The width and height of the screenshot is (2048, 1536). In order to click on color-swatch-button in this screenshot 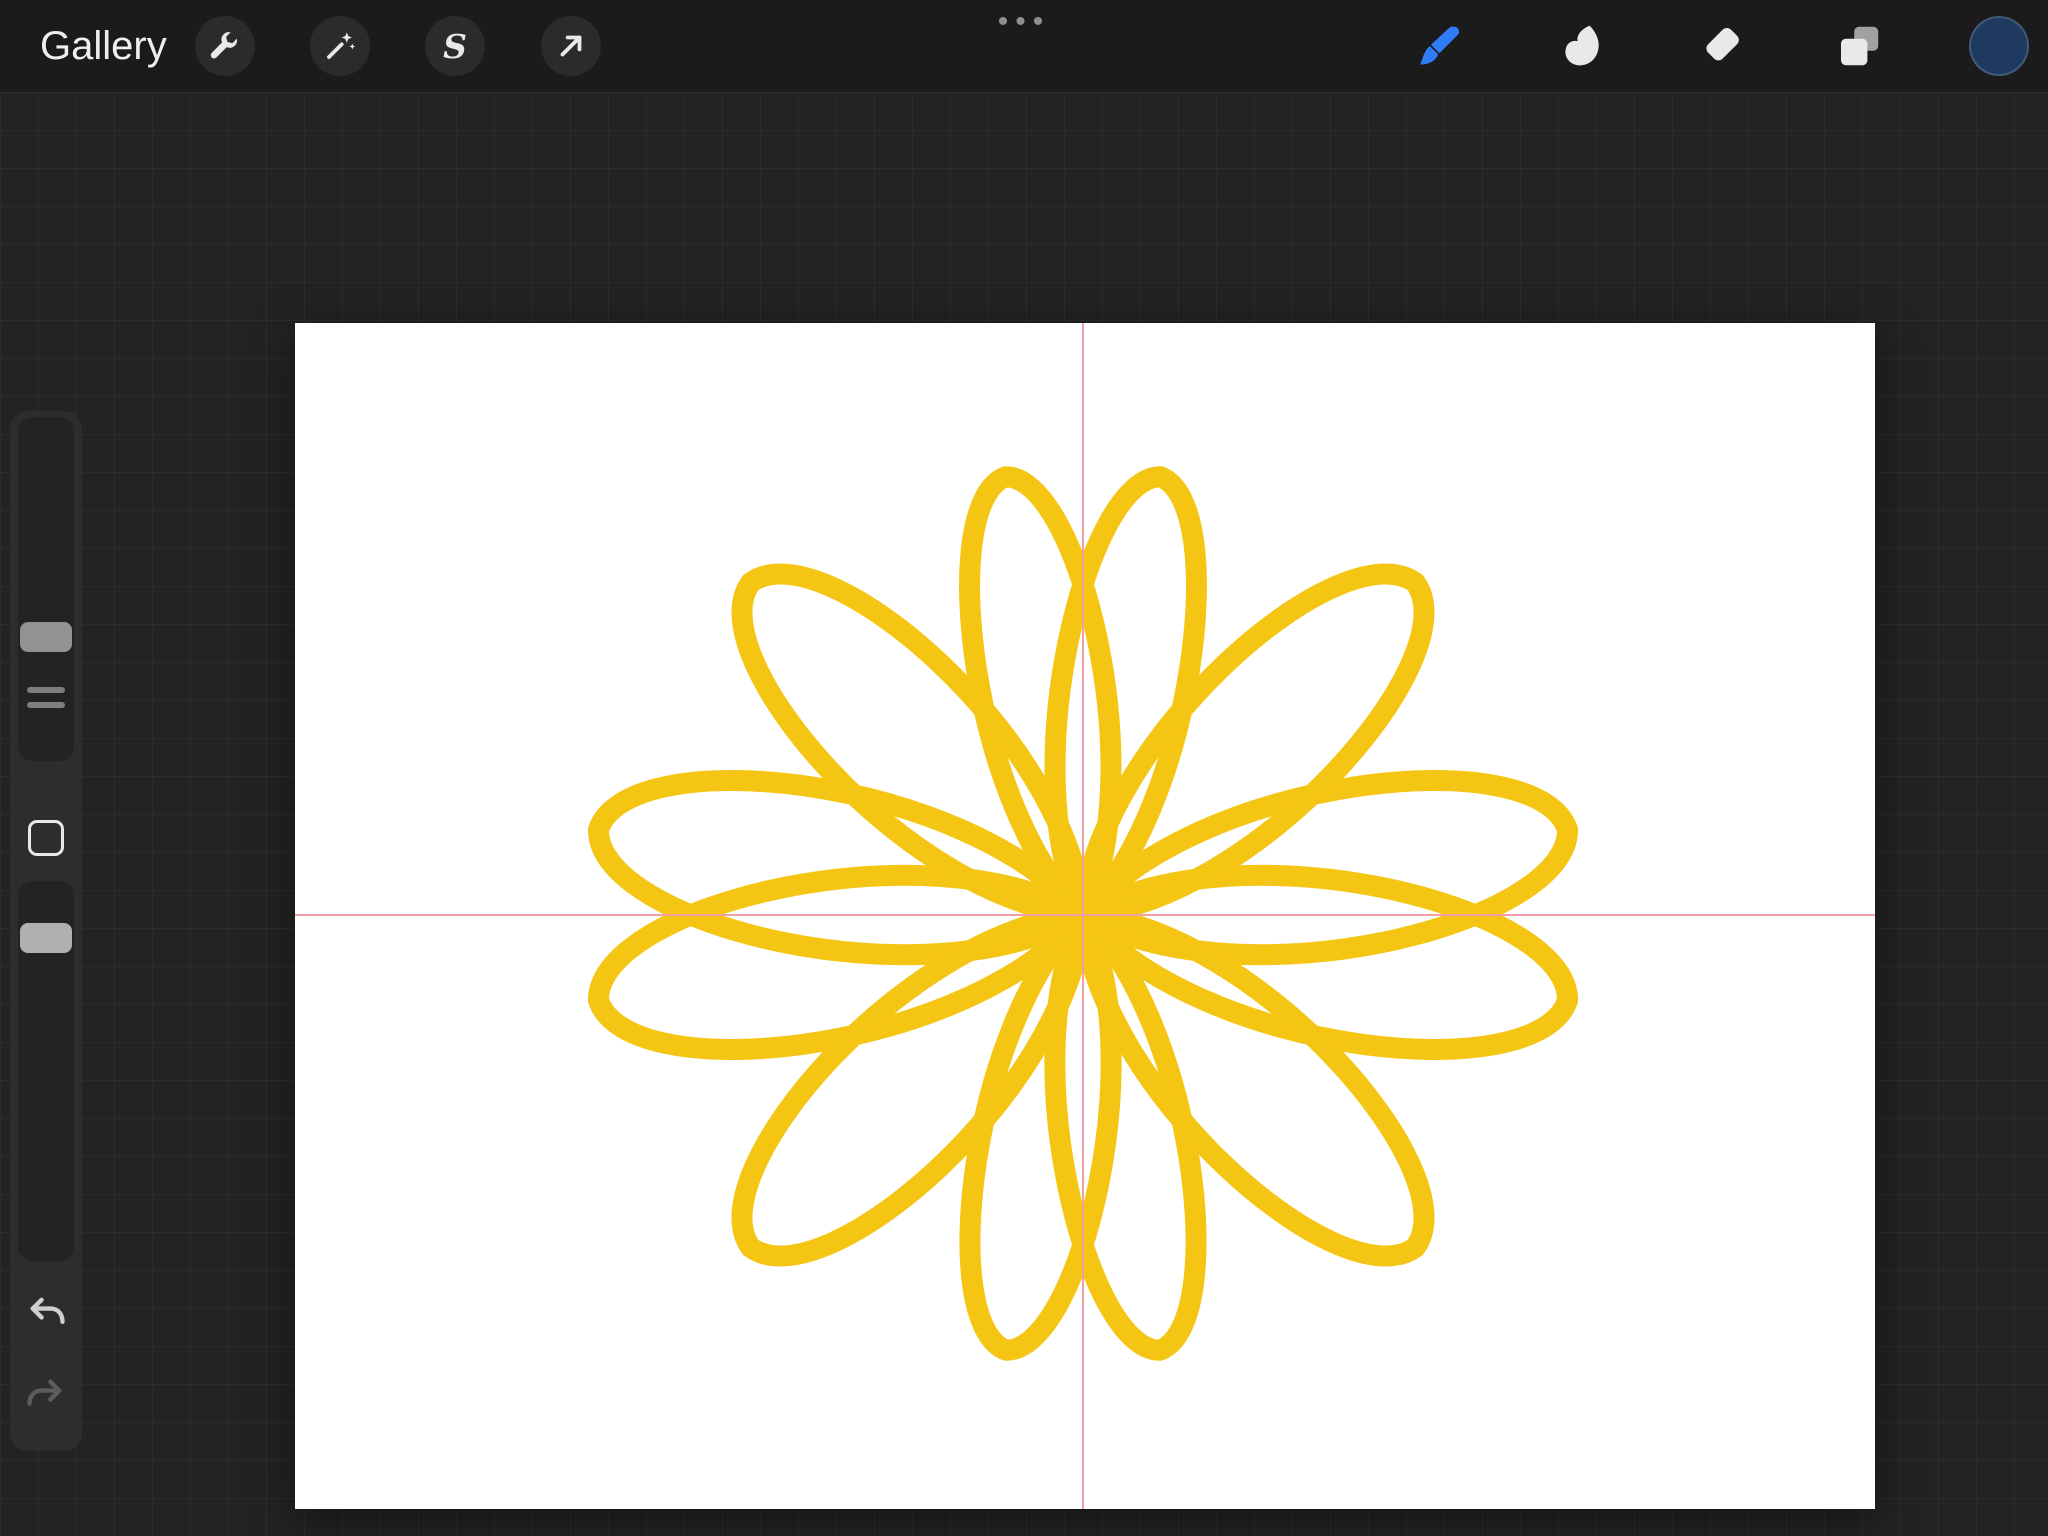, I will do `click(1999, 46)`.